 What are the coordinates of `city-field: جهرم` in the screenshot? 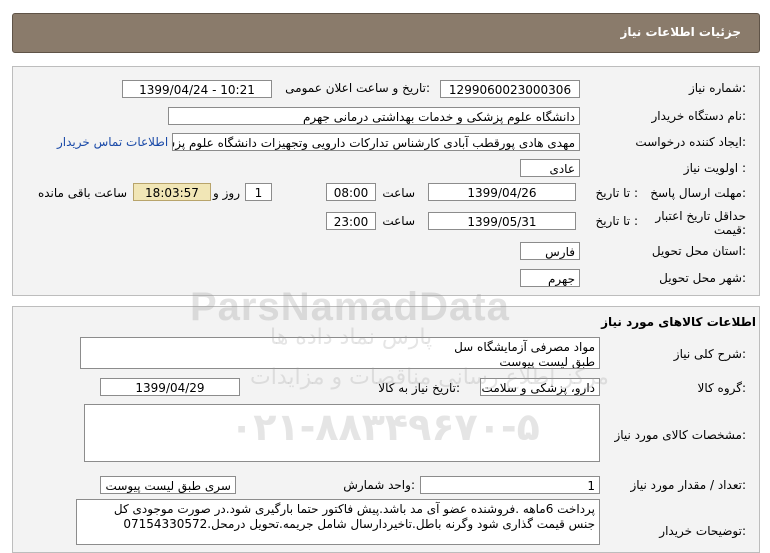 It's located at (550, 278).